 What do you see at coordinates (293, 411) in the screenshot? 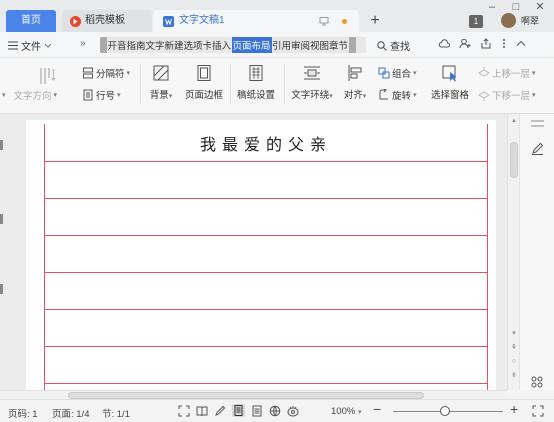
I see `eye-protect-icon` at bounding box center [293, 411].